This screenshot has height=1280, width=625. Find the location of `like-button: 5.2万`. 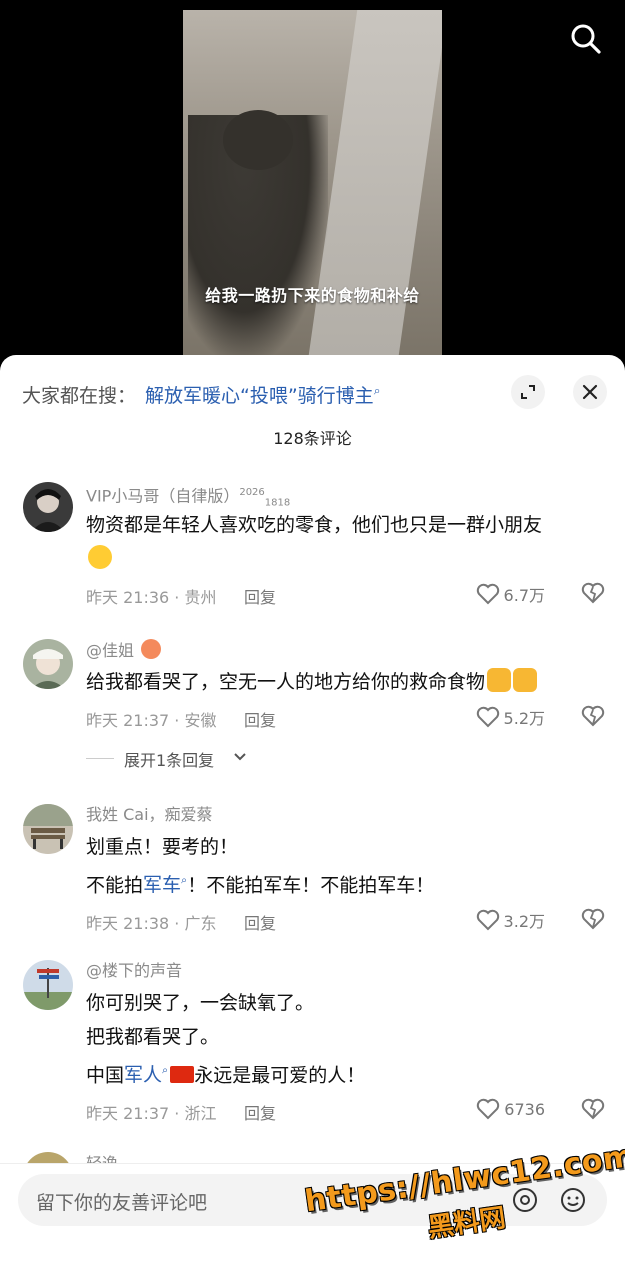

like-button: 5.2万 is located at coordinates (510, 717).